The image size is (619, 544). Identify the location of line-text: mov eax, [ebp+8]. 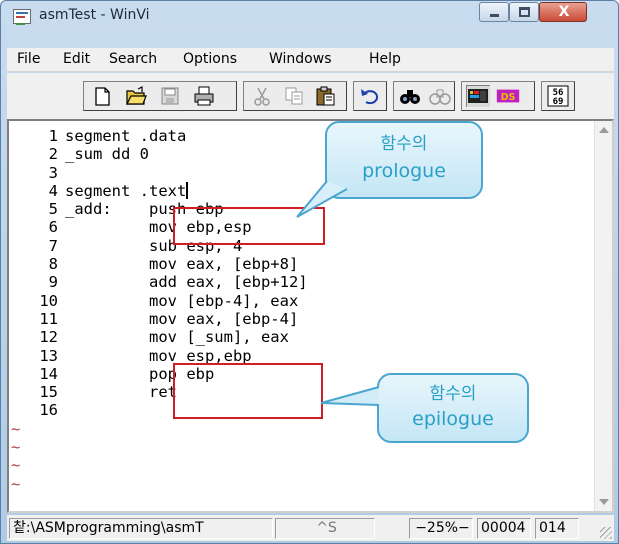
(182, 264).